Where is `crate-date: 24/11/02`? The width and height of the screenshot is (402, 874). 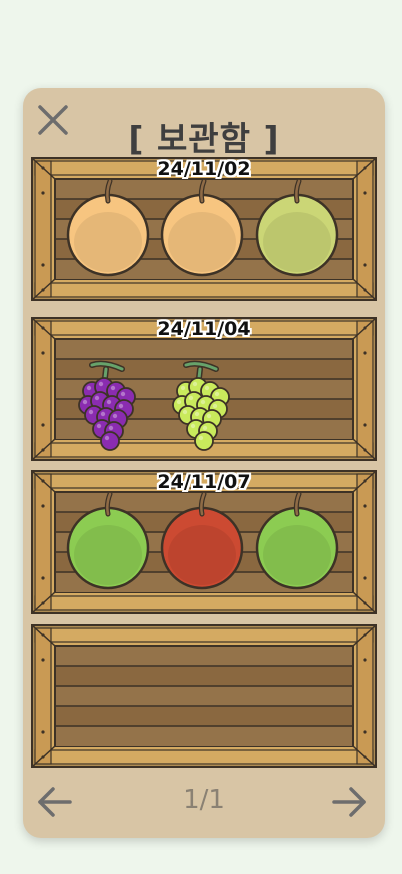
crate-date: 24/11/02 is located at coordinates (204, 169).